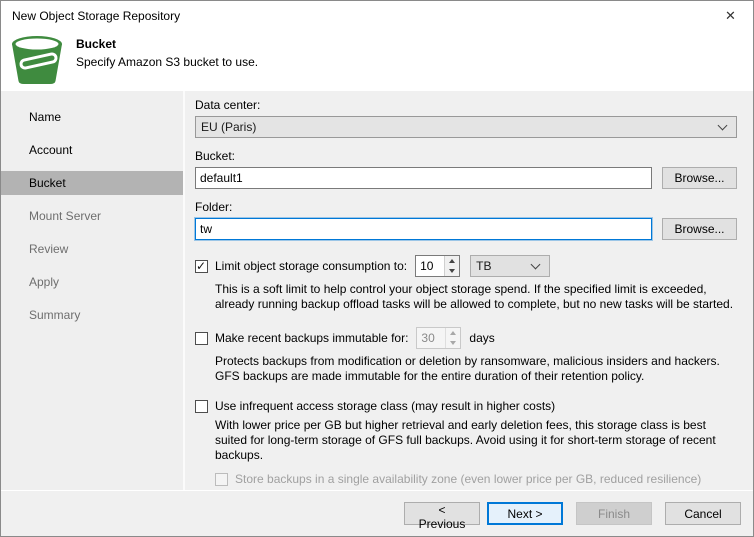 This screenshot has height=537, width=754. I want to click on titlebar: New Object Storage Repository ✕, so click(377, 16).